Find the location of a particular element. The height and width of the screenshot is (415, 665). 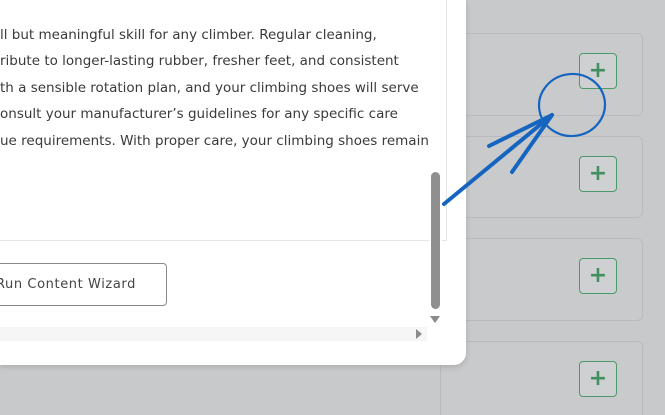

add-button-4: + is located at coordinates (598, 379).